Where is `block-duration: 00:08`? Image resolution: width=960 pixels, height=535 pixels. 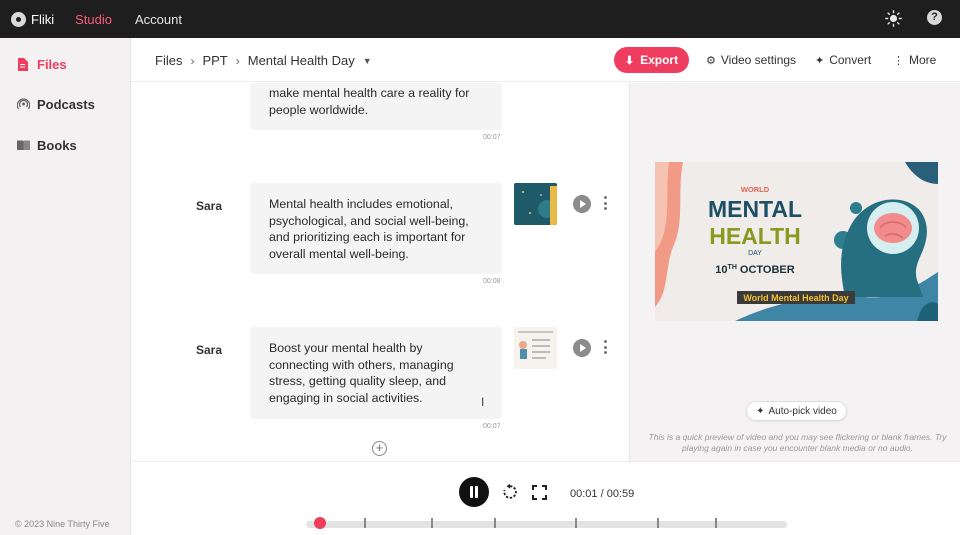 block-duration: 00:08 is located at coordinates (492, 281).